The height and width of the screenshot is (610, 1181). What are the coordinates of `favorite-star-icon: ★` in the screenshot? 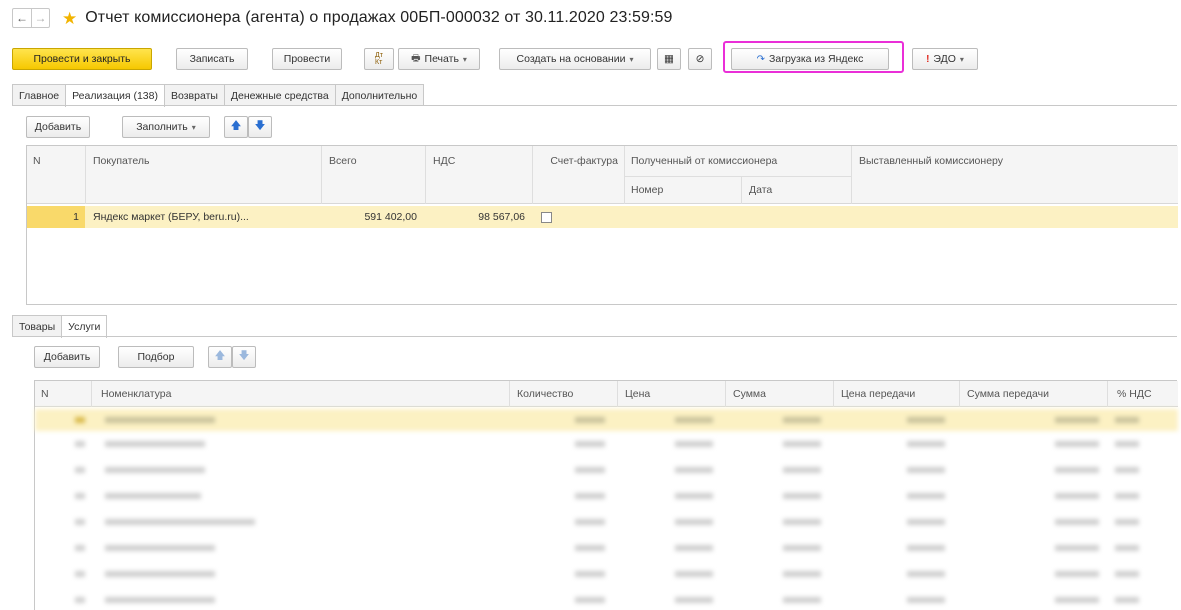 It's located at (69, 18).